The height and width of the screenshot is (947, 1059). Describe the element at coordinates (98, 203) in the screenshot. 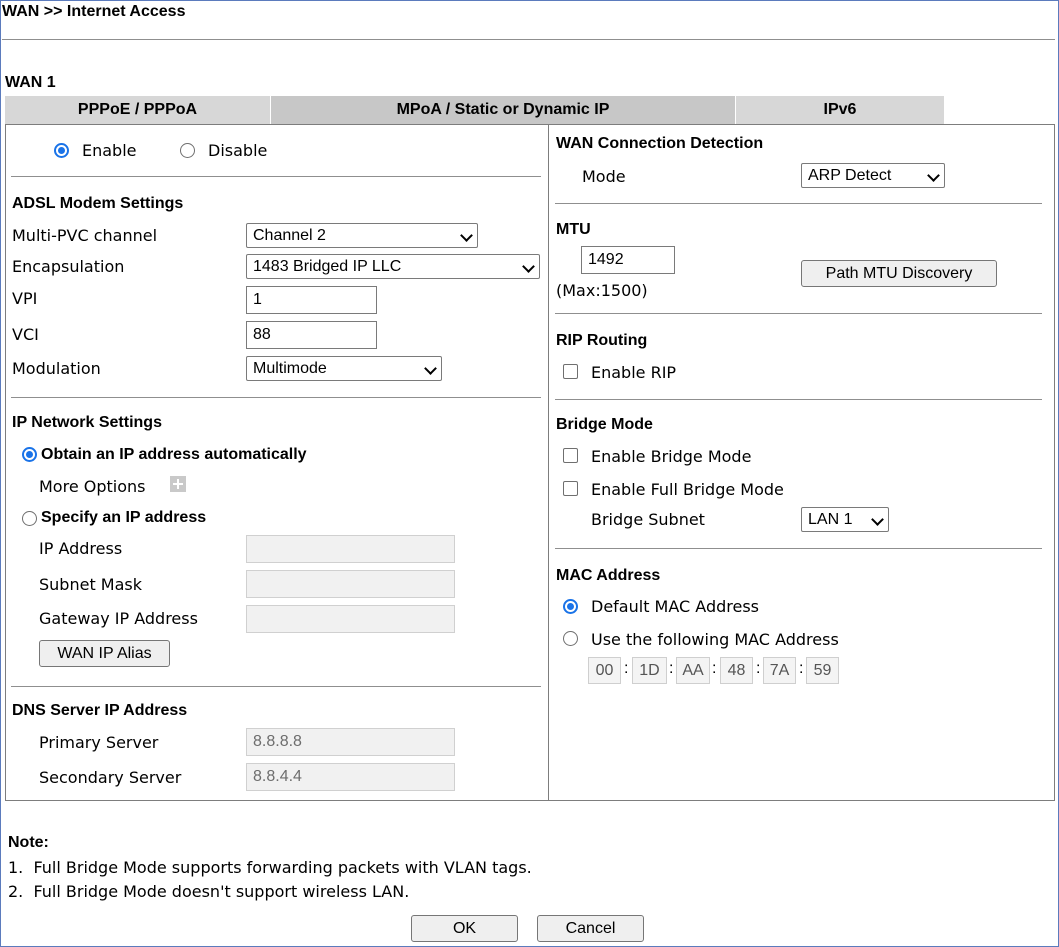

I see `adsl-title: ADSL Modem Settings` at that location.